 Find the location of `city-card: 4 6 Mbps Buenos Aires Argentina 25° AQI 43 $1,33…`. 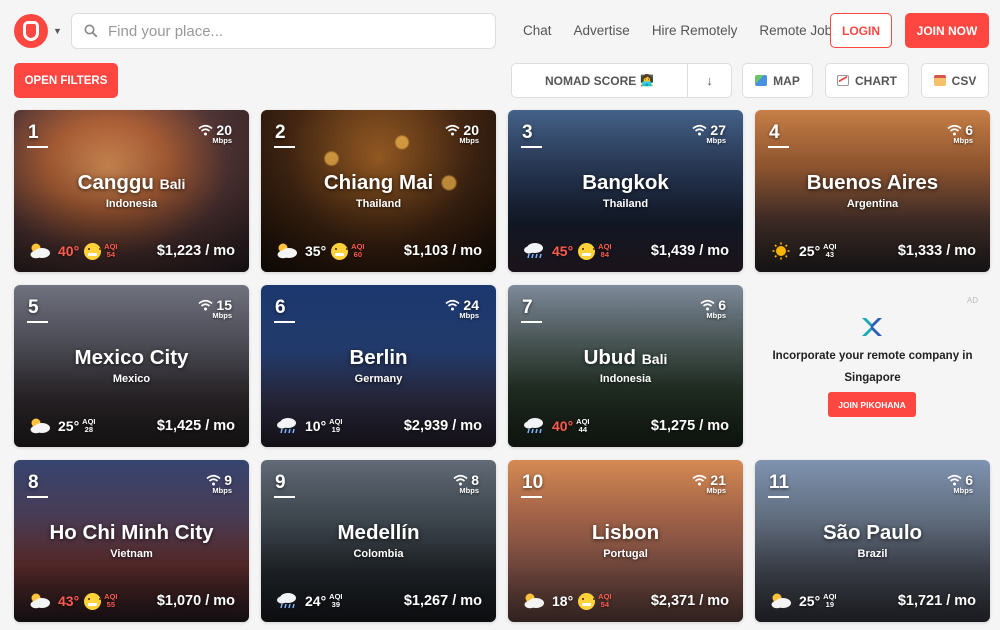

city-card: 4 6 Mbps Buenos Aires Argentina 25° AQI 43 $1,33… is located at coordinates (872, 191).